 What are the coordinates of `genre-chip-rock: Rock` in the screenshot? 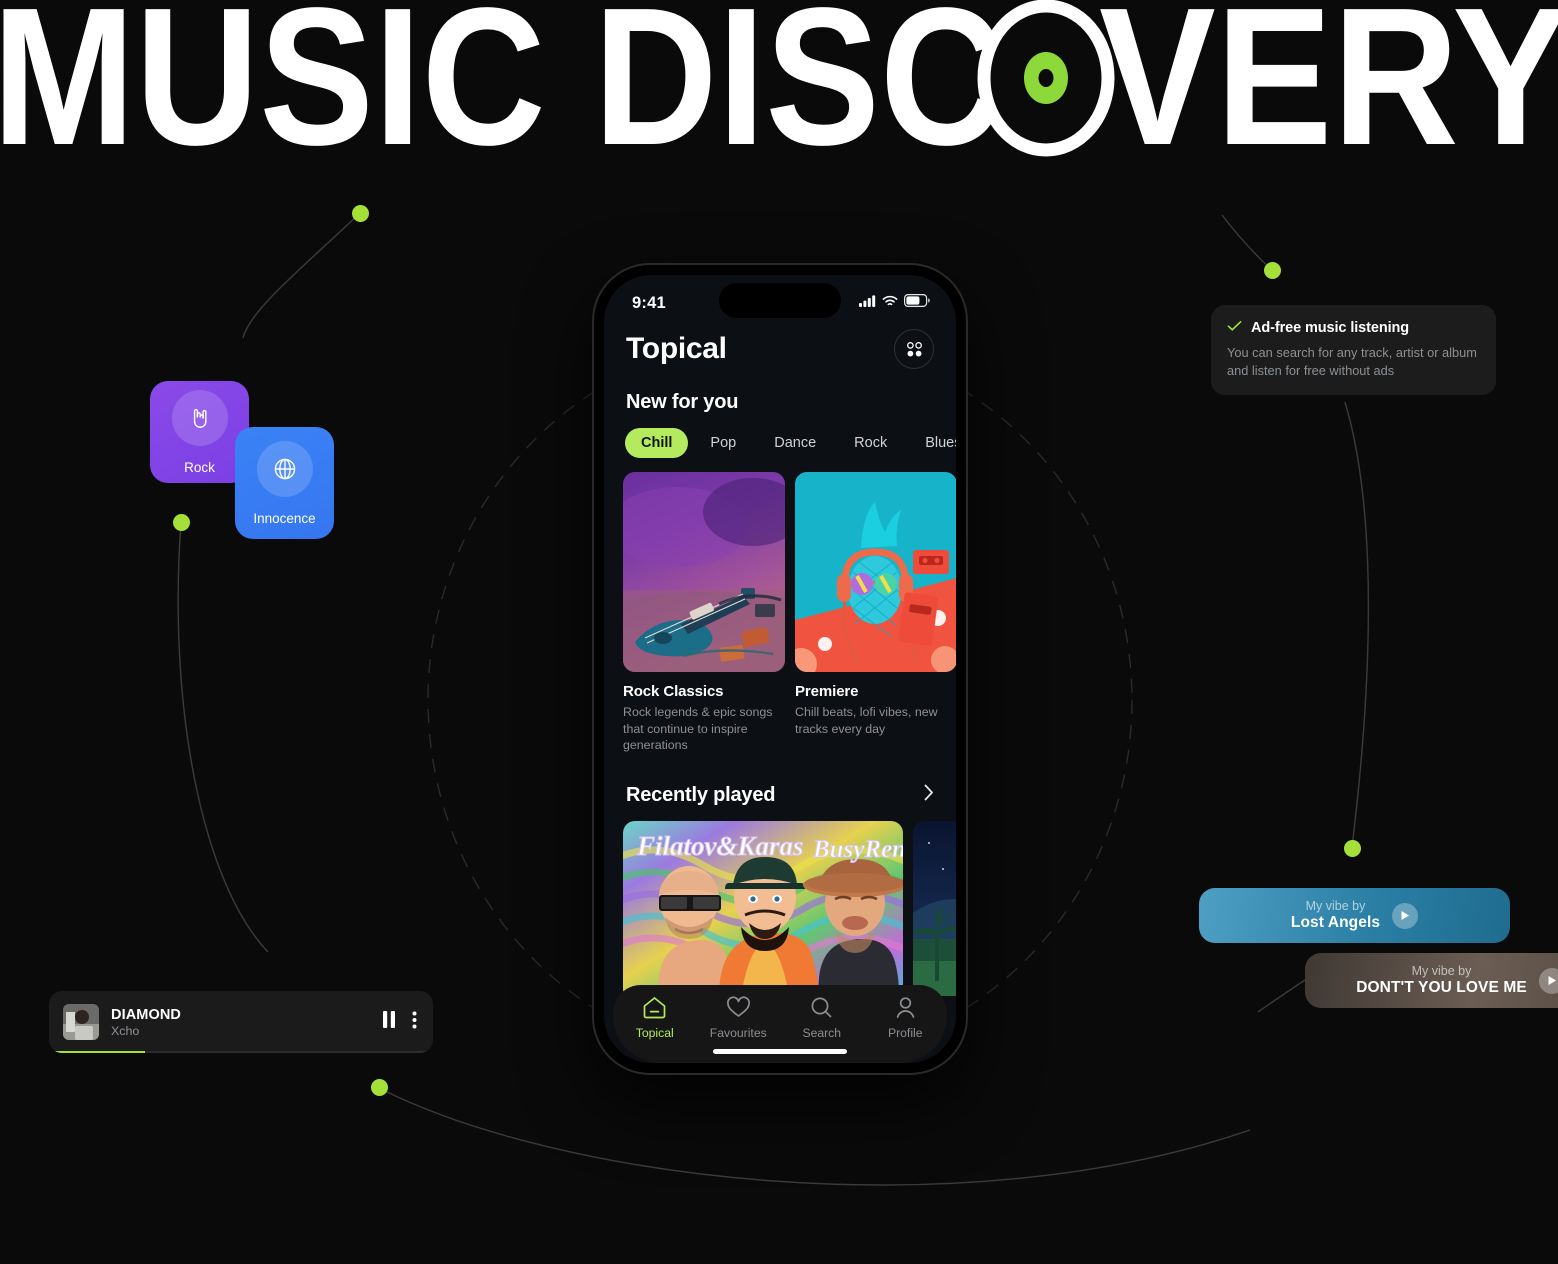 It's located at (870, 443).